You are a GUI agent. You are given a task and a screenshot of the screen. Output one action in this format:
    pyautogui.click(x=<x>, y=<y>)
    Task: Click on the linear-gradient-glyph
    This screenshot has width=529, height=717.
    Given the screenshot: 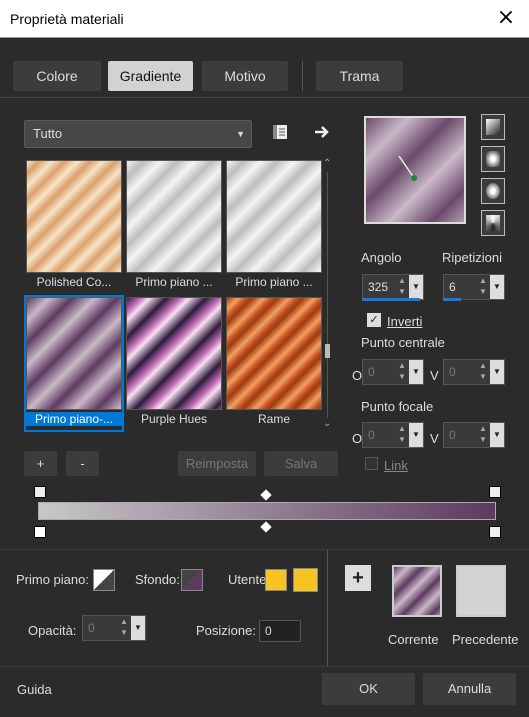 What is the action you would take?
    pyautogui.click(x=493, y=127)
    